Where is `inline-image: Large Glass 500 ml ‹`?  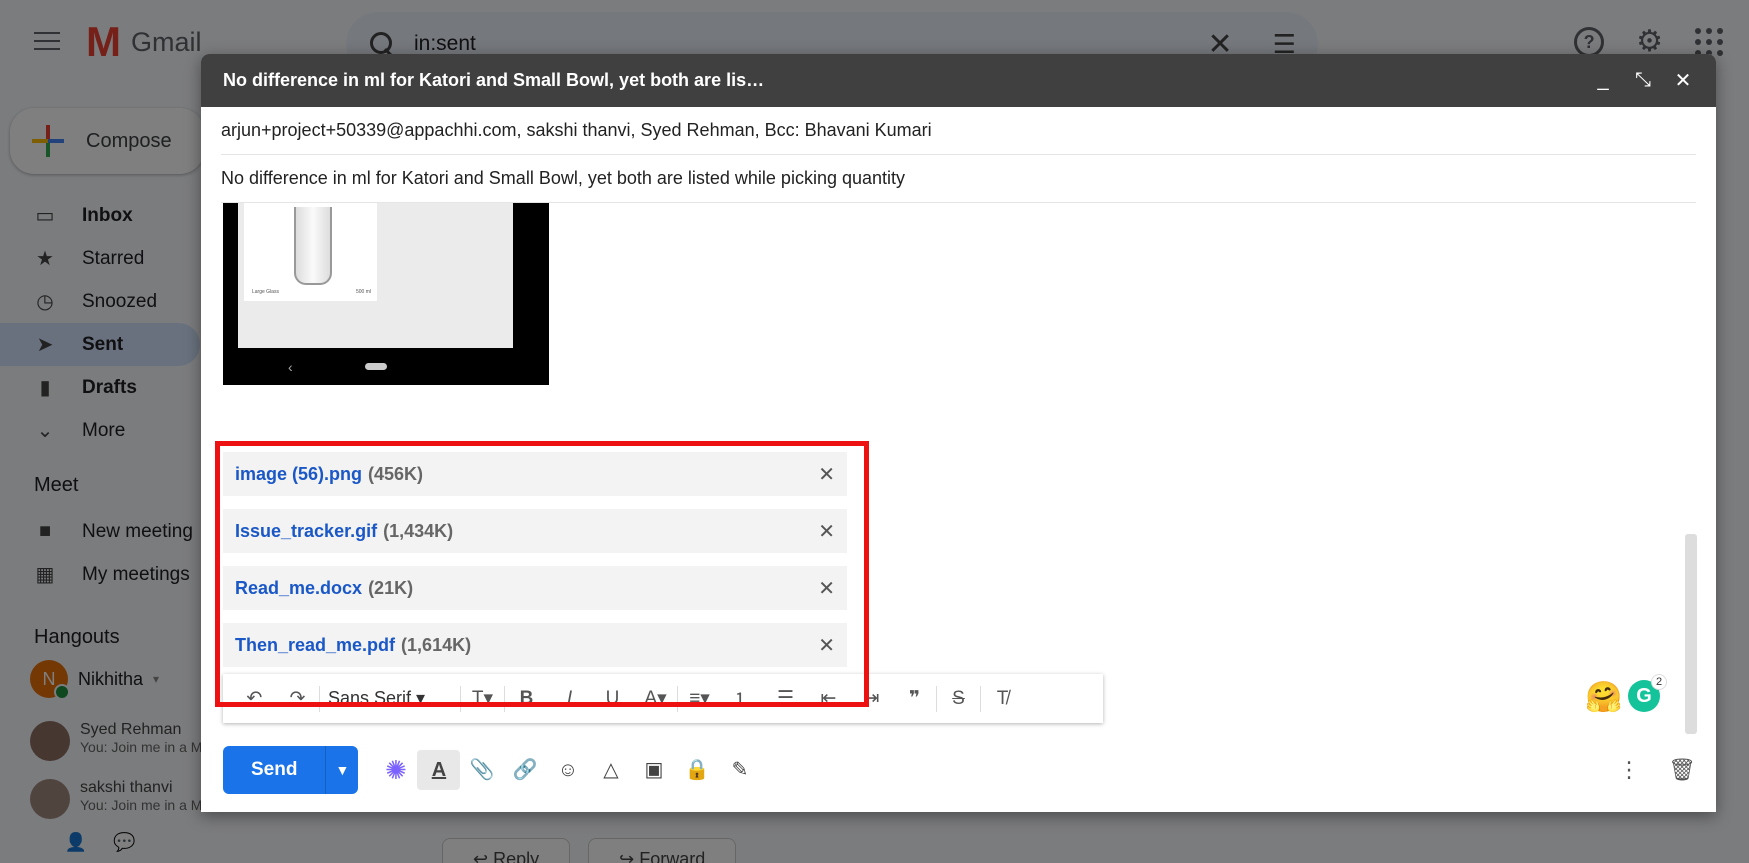
inline-image: Large Glass 500 ml ‹ is located at coordinates (386, 294).